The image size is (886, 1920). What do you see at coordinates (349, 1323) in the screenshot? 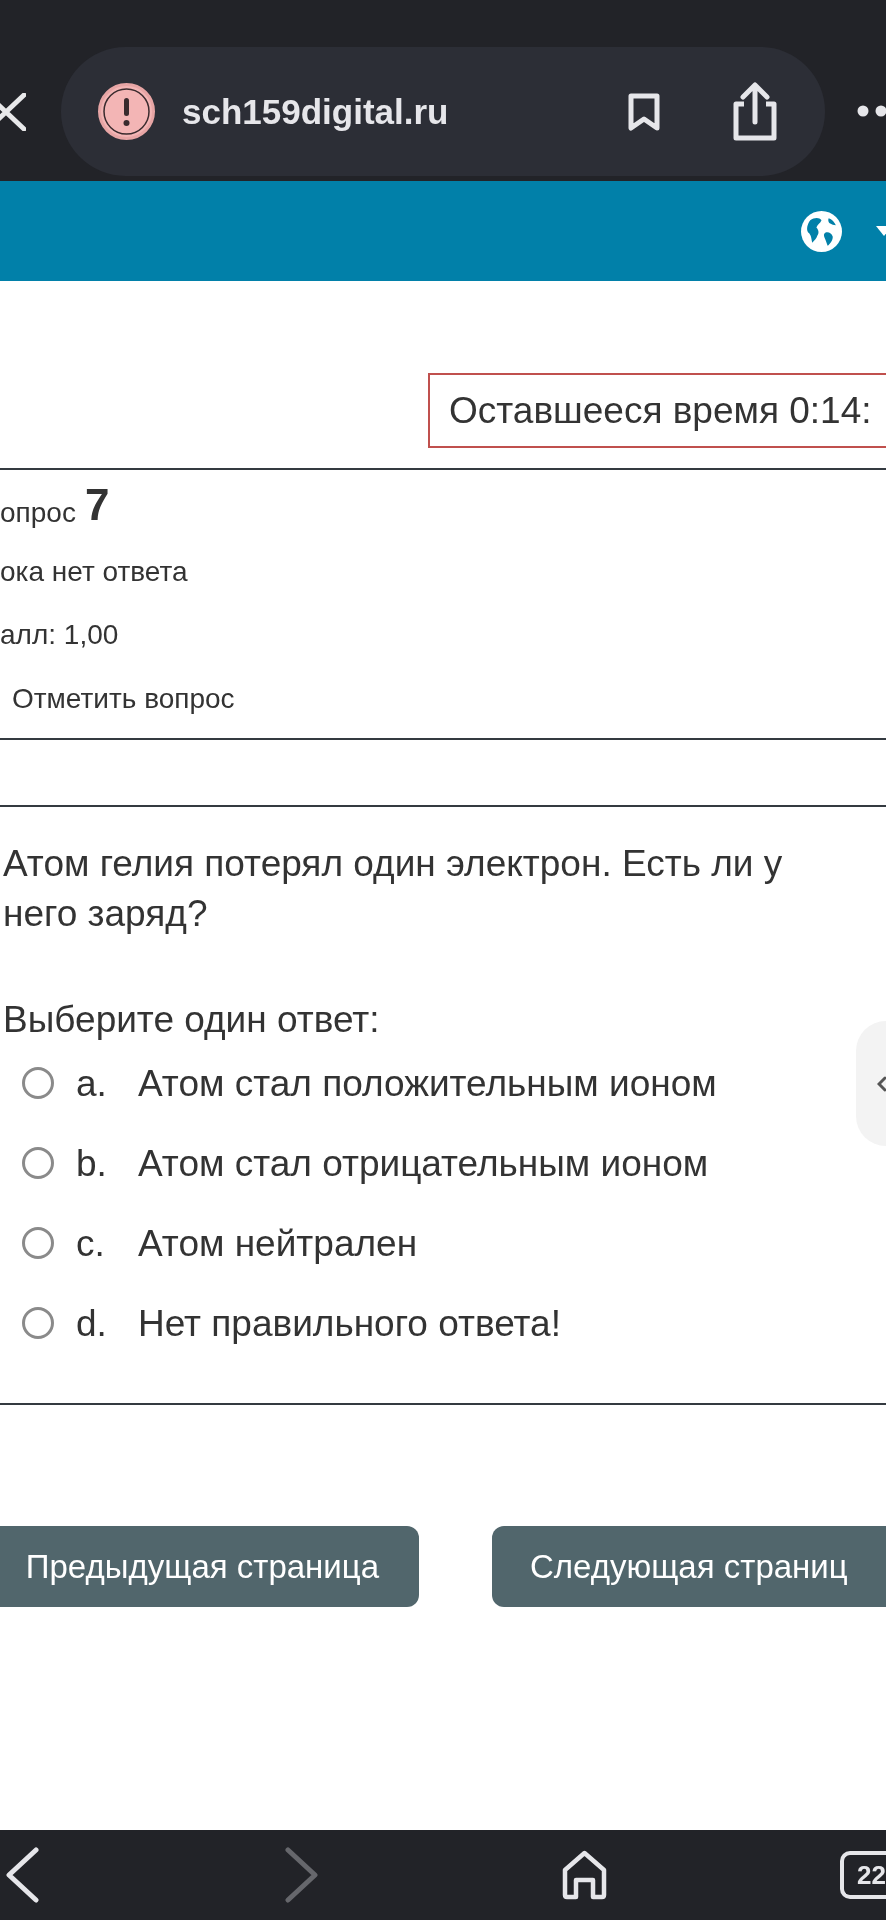
I see `option-text: Нет правильного ответа!` at bounding box center [349, 1323].